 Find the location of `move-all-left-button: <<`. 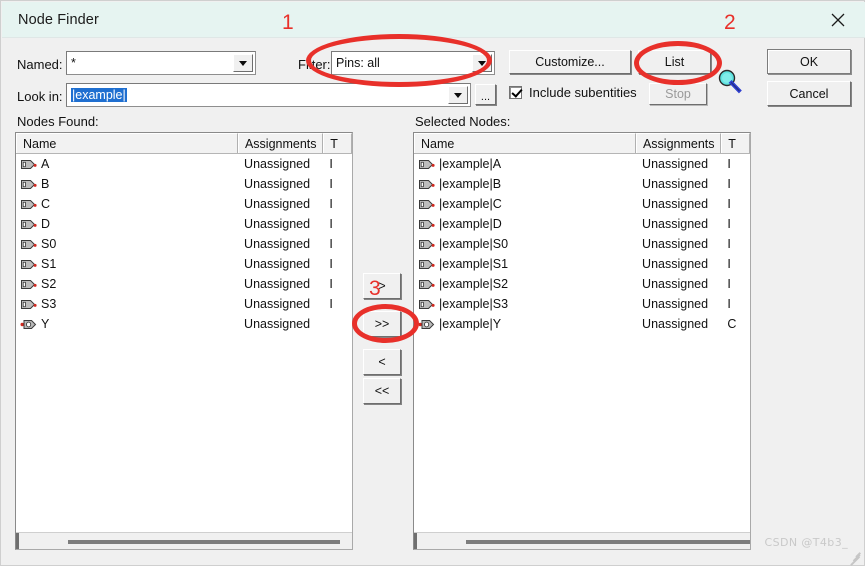

move-all-left-button: << is located at coordinates (382, 391).